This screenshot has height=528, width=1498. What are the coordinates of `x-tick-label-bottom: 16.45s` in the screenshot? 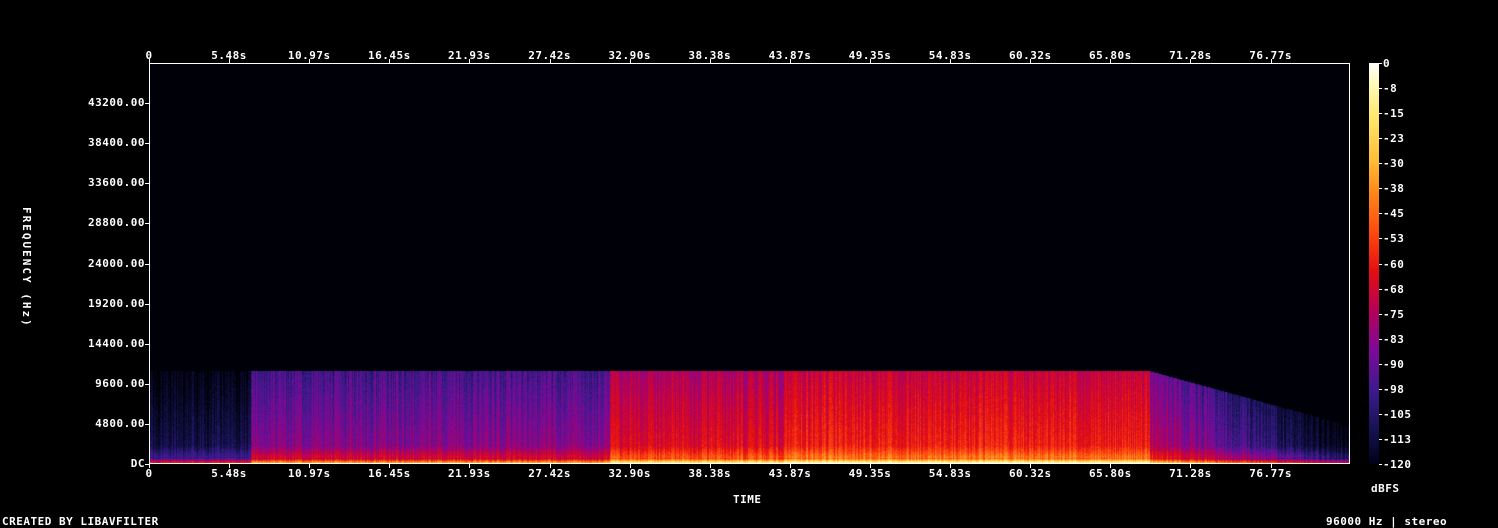 It's located at (389, 473).